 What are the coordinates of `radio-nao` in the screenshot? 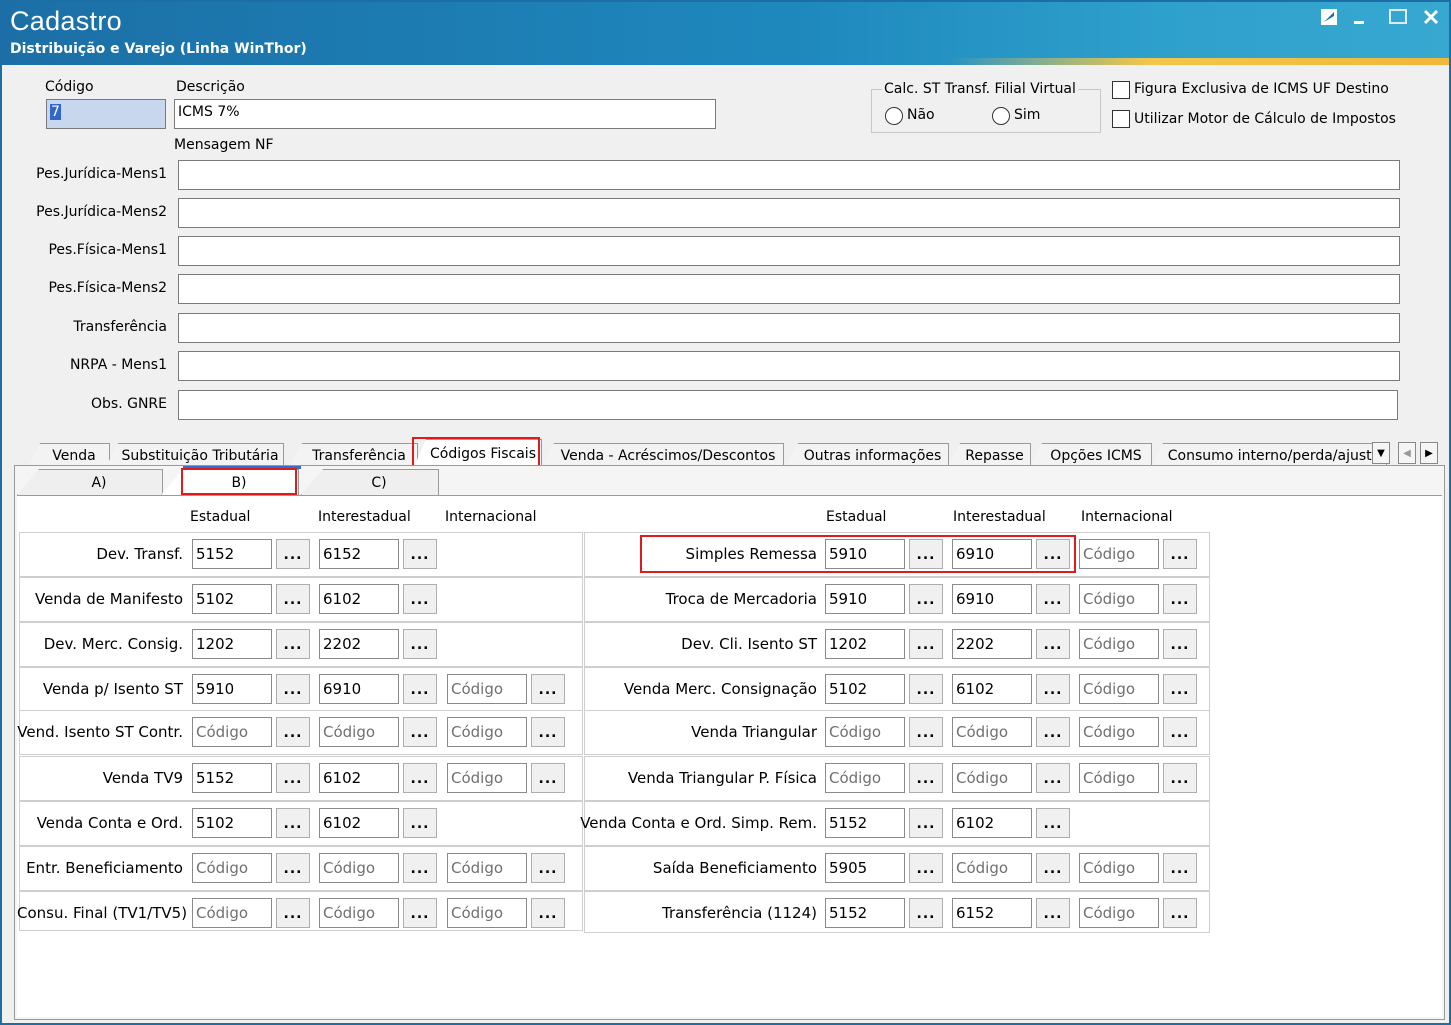 It's located at (894, 116).